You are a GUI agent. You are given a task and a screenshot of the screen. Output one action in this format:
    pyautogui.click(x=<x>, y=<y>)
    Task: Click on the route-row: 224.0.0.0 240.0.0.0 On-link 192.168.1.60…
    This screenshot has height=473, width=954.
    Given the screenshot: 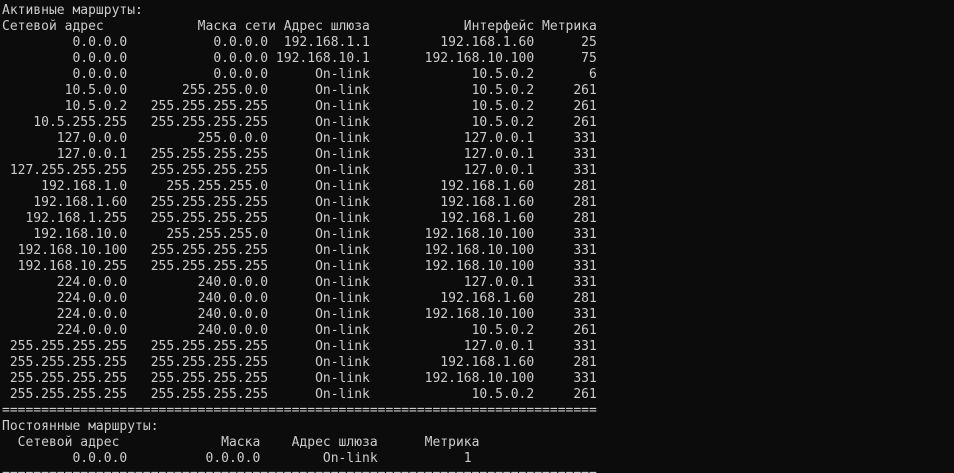 What is the action you would take?
    pyautogui.click(x=299, y=298)
    